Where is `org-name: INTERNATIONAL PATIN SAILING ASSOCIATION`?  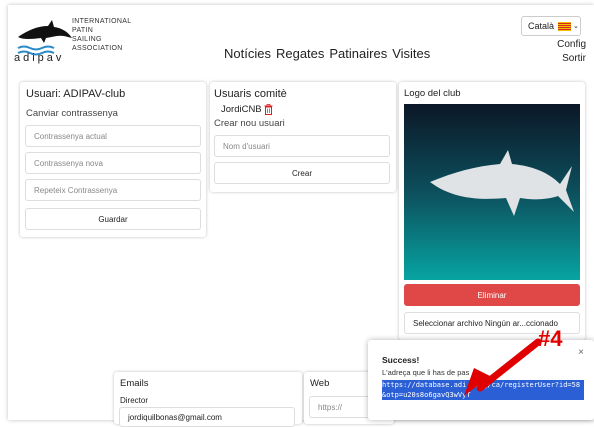 org-name: INTERNATIONAL PATIN SAILING ASSOCIATION is located at coordinates (101, 35).